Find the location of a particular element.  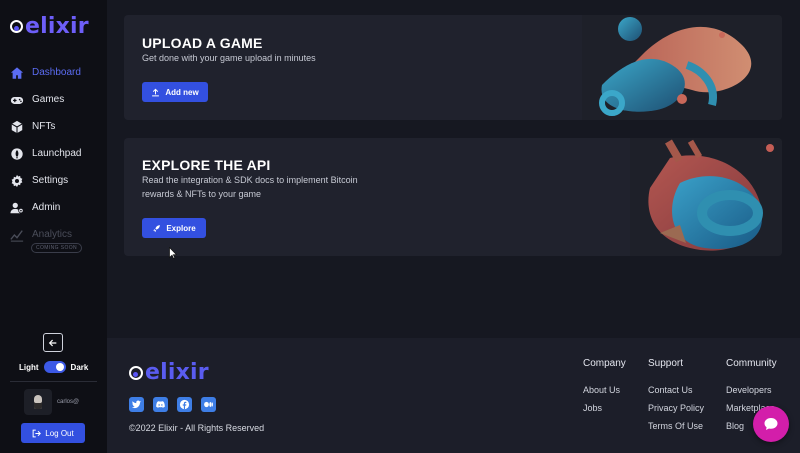

footer-logo: elixir is located at coordinates (169, 372).